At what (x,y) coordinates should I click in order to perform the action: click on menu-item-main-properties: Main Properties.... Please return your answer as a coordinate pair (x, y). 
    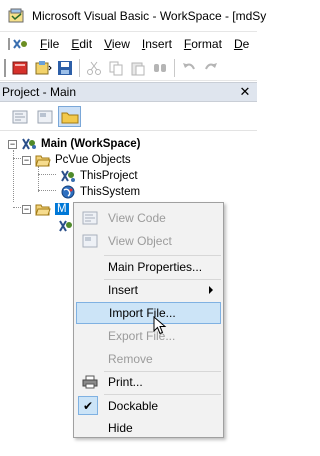
    Looking at the image, I should click on (148, 267).